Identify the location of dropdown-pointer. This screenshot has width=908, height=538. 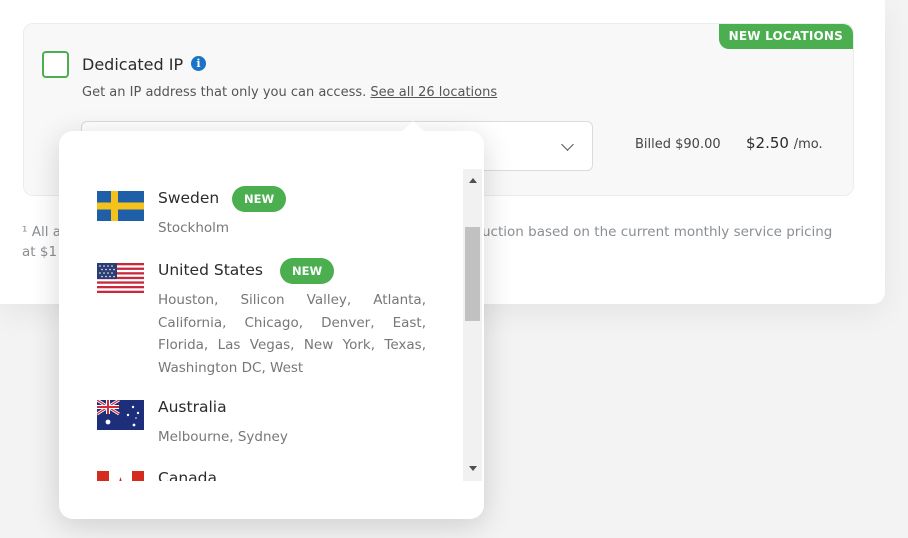
(413, 127).